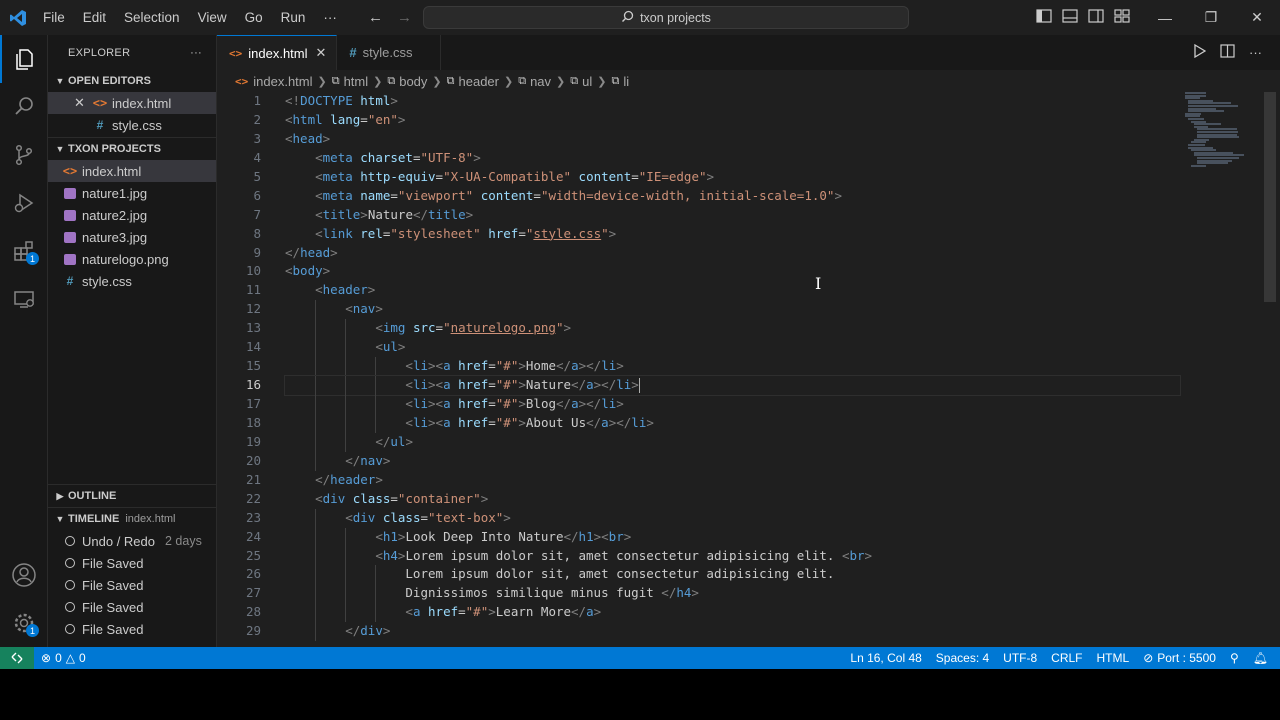 Image resolution: width=1280 pixels, height=720 pixels. Describe the element at coordinates (132, 281) in the screenshot. I see `file-item: # style.css` at that location.